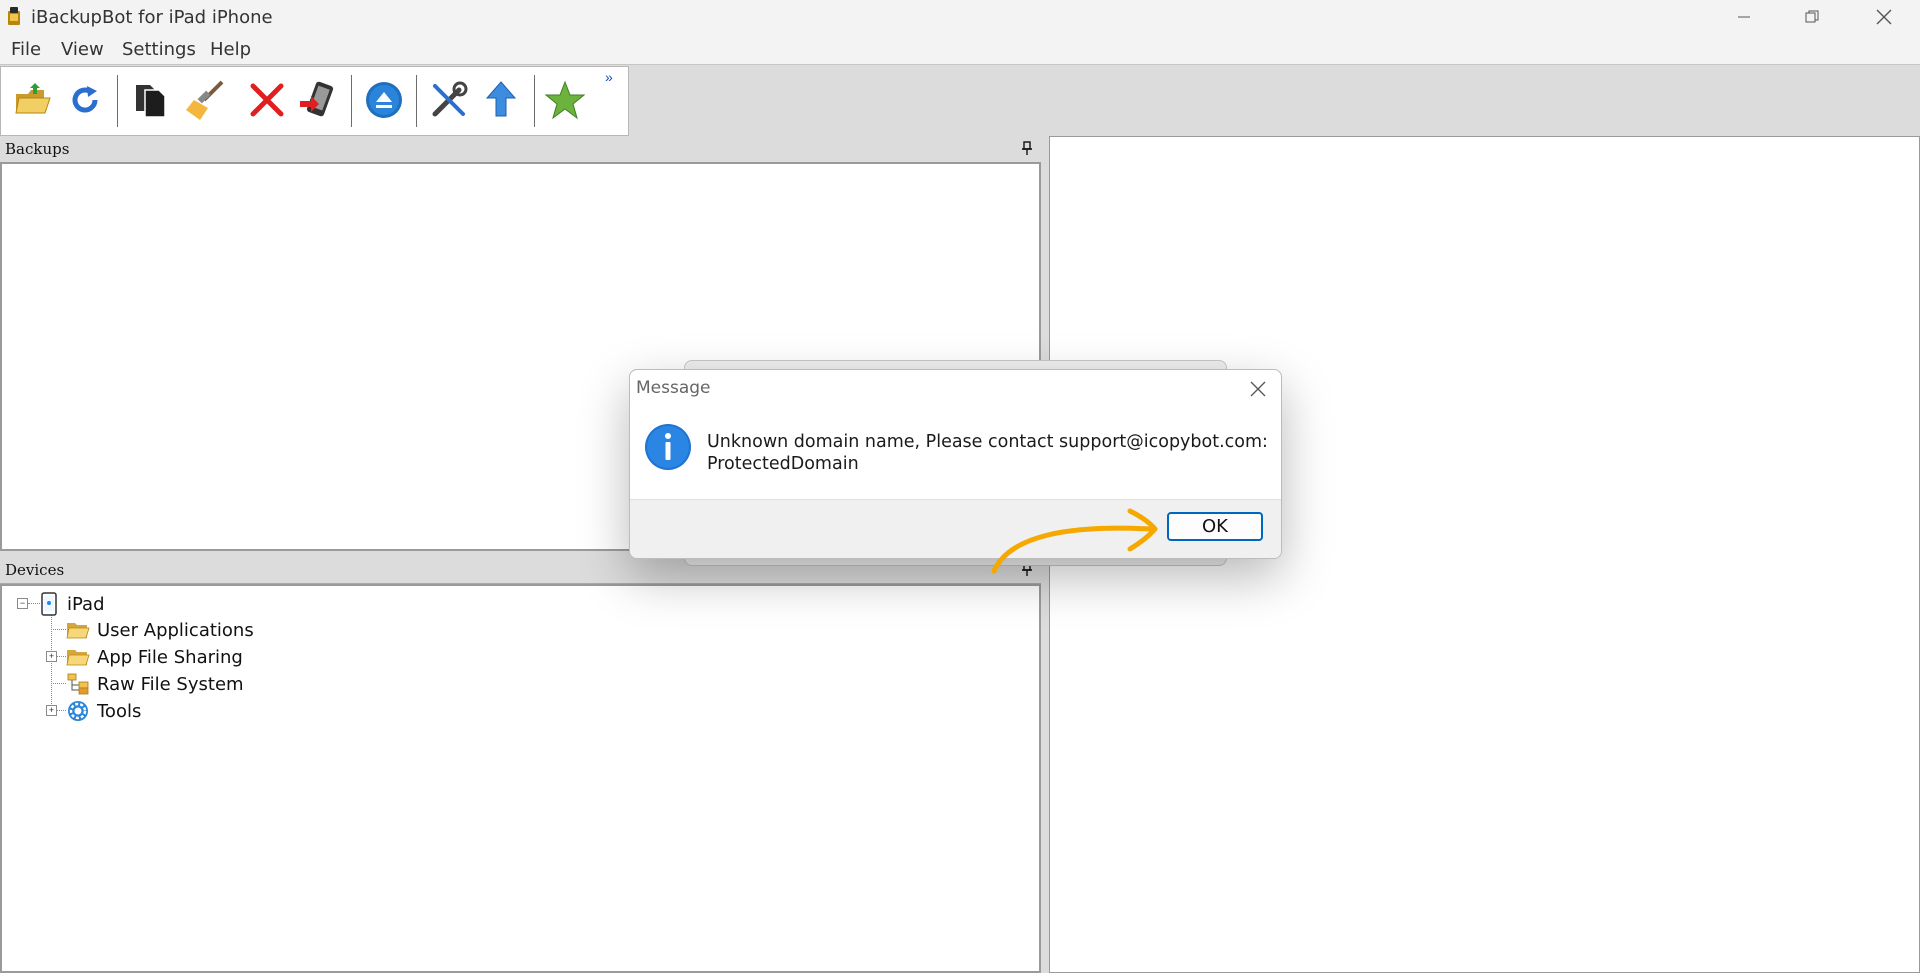 The width and height of the screenshot is (1920, 973). What do you see at coordinates (78, 711) in the screenshot?
I see `gear-icon` at bounding box center [78, 711].